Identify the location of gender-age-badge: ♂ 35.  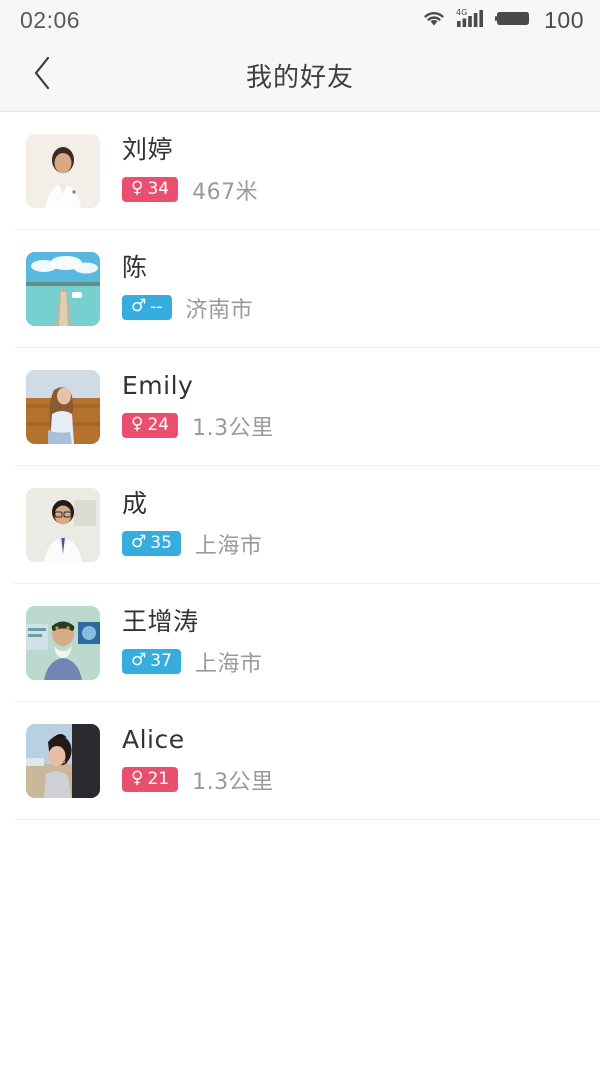
(151, 544).